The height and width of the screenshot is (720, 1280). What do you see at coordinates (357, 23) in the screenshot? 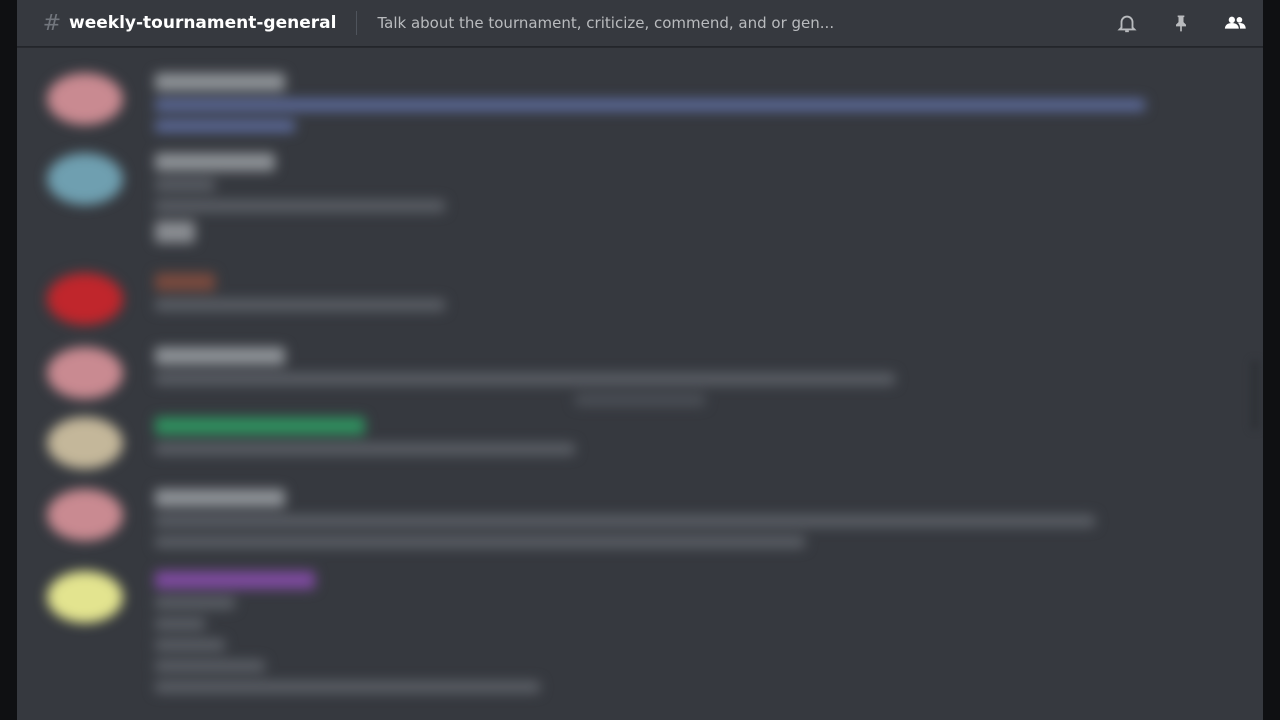
I see `header-divider` at bounding box center [357, 23].